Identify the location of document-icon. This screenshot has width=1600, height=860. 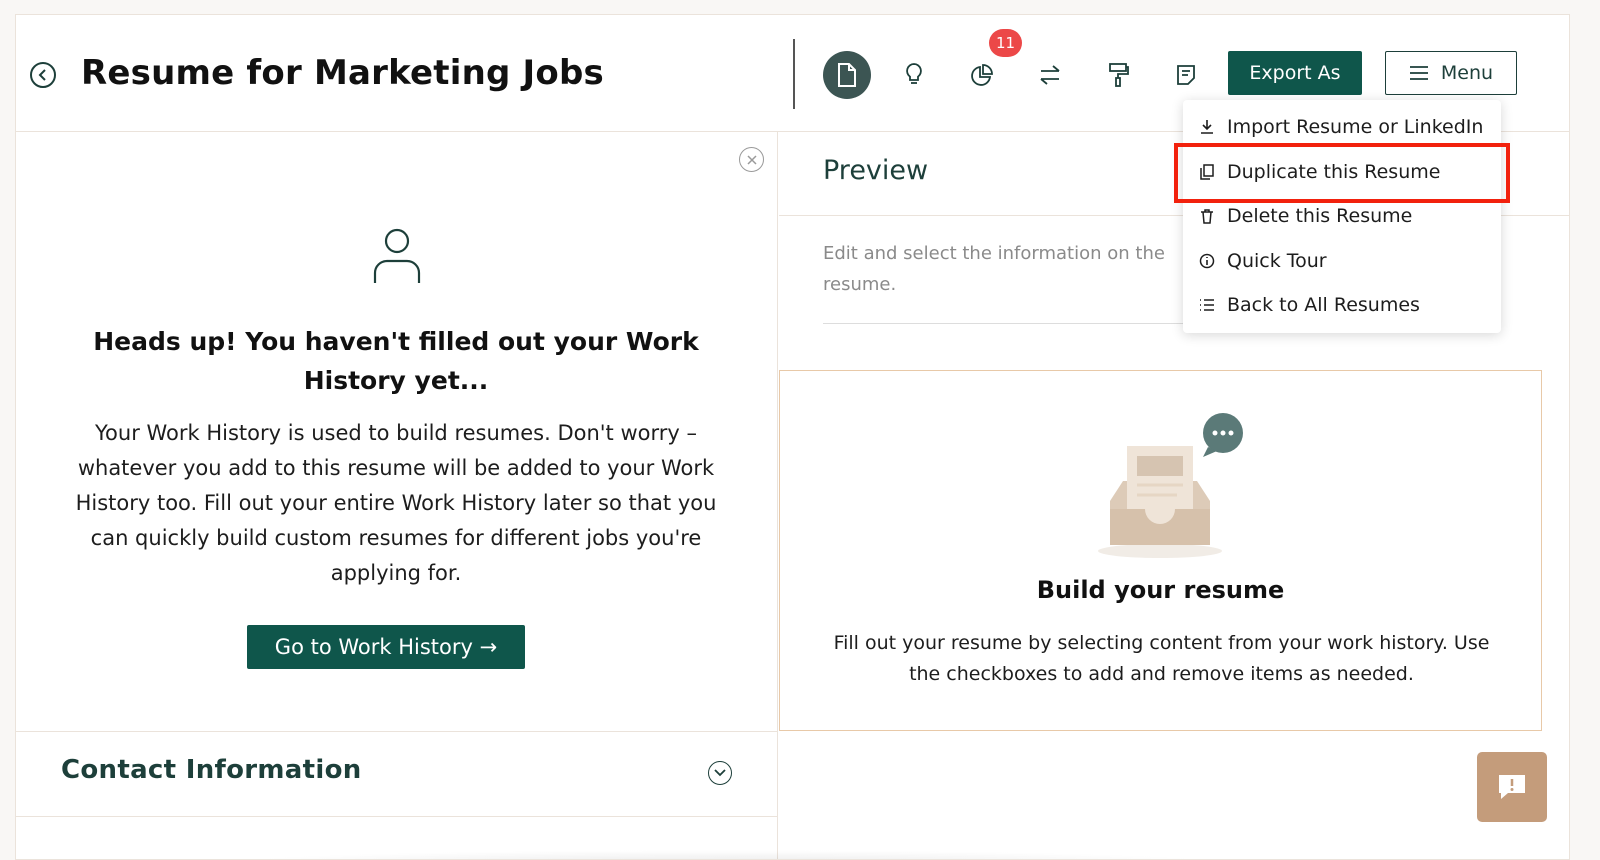
(847, 75).